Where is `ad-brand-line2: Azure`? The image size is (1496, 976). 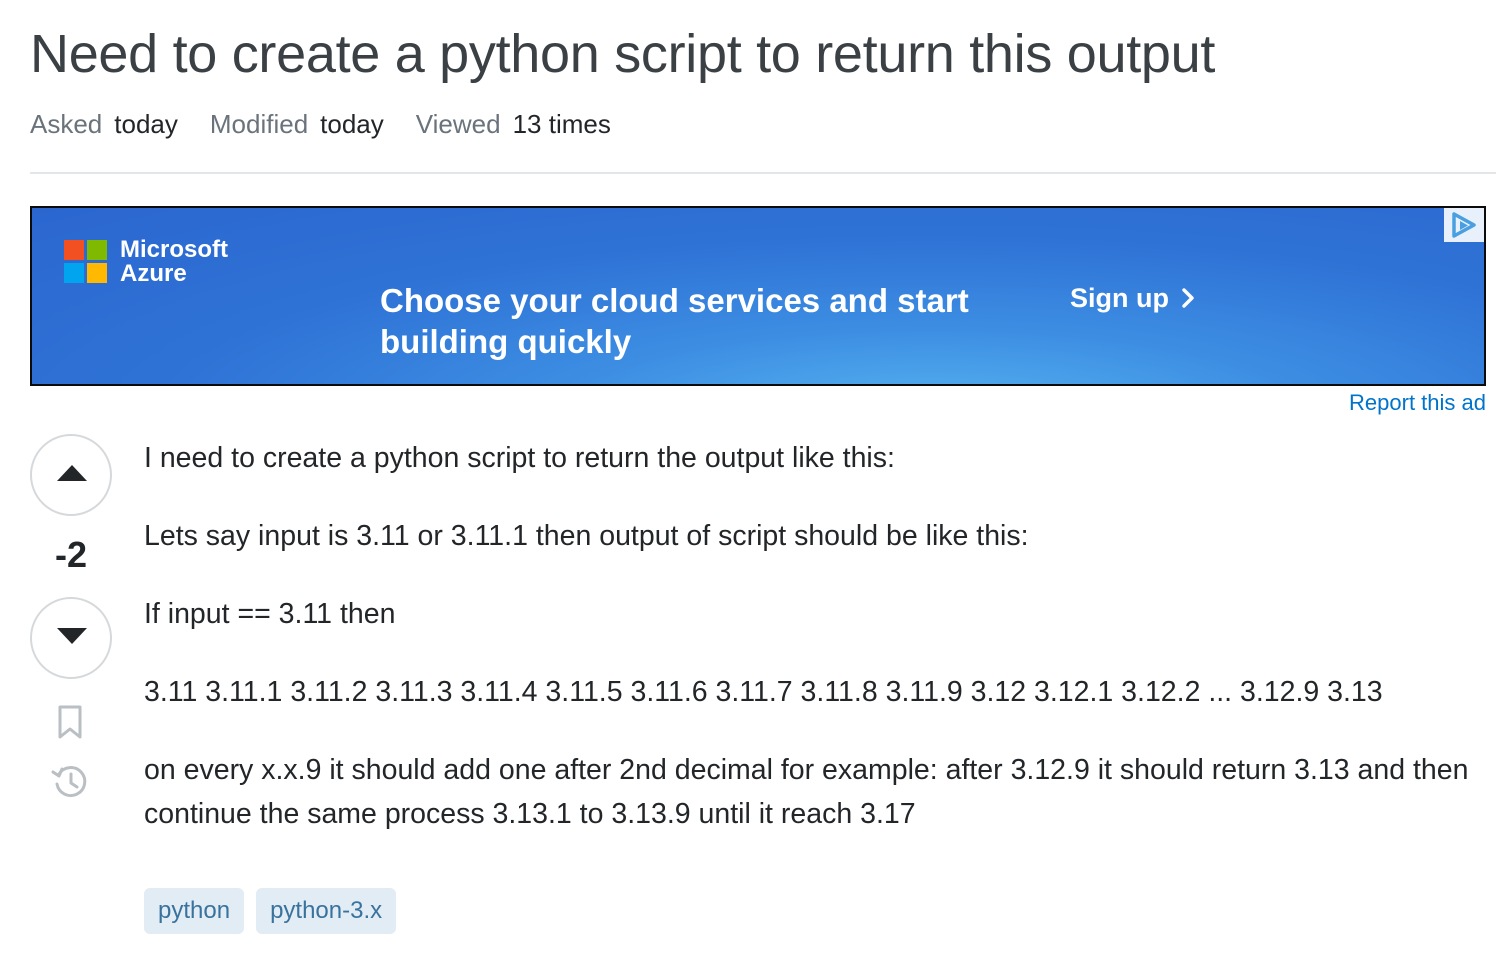 ad-brand-line2: Azure is located at coordinates (153, 273).